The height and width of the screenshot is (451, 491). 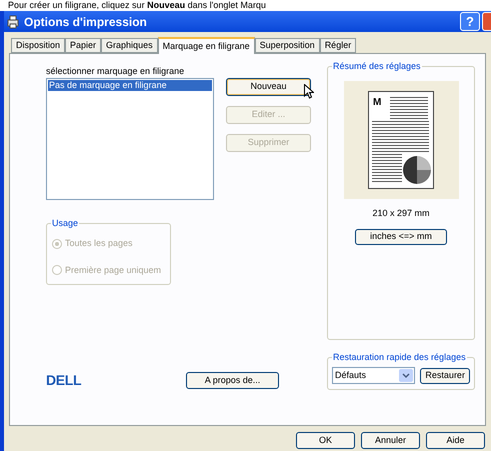 What do you see at coordinates (445, 376) in the screenshot?
I see `restore-button: Restaurer` at bounding box center [445, 376].